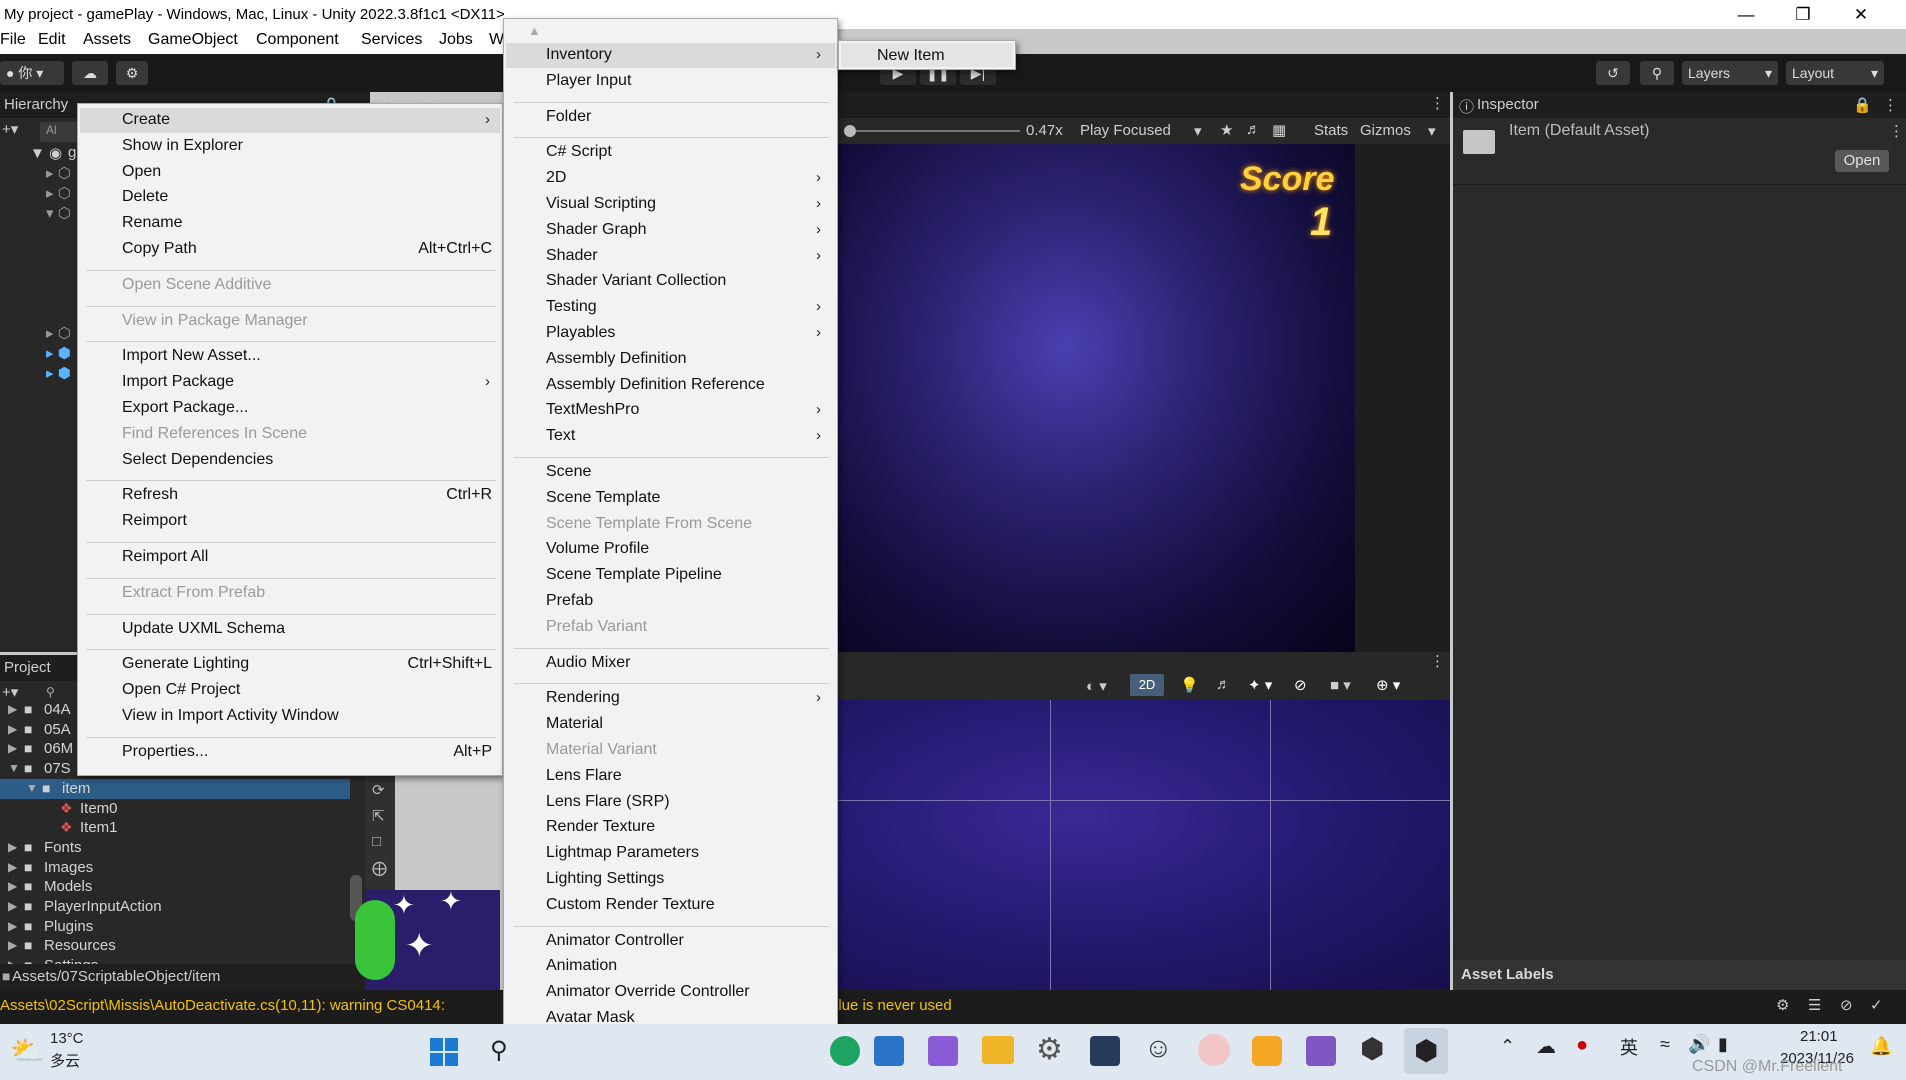 Image resolution: width=1906 pixels, height=1080 pixels. What do you see at coordinates (1092, 398) in the screenshot?
I see `game-viewport: Score 1` at bounding box center [1092, 398].